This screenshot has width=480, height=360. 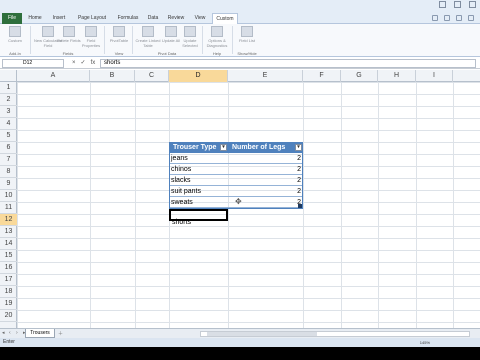 I want to click on field-list-icon, so click(x=247, y=31).